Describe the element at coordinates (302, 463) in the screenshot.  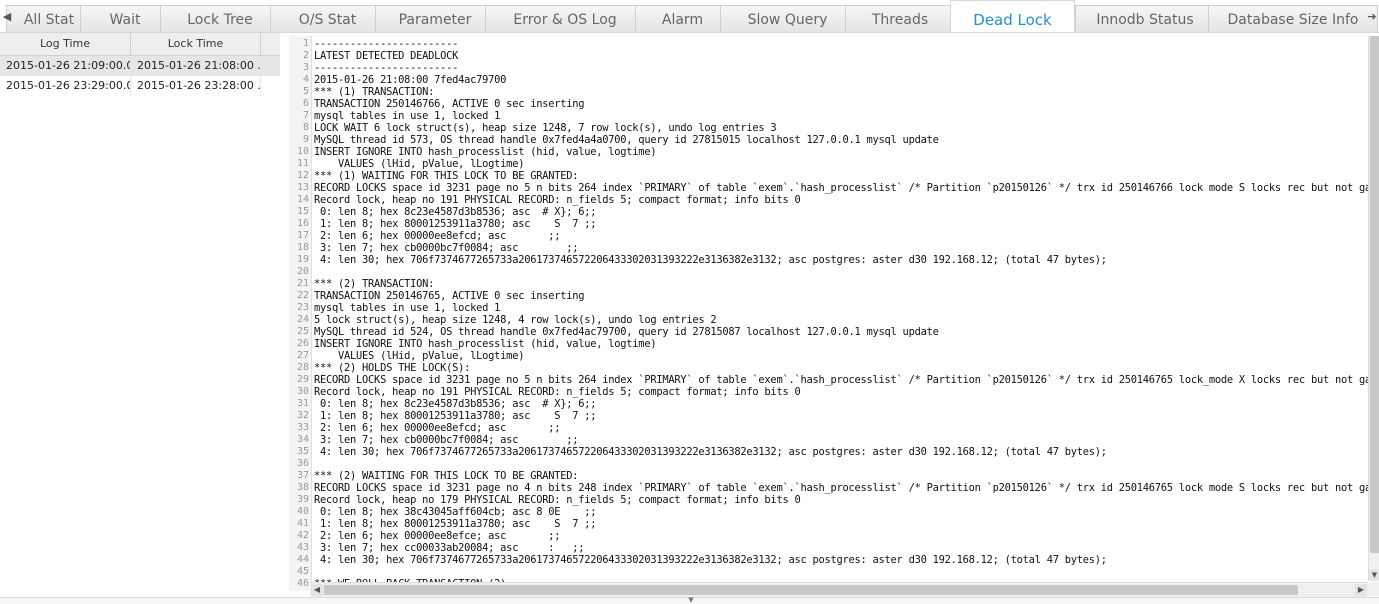
I see `line-number: 36` at that location.